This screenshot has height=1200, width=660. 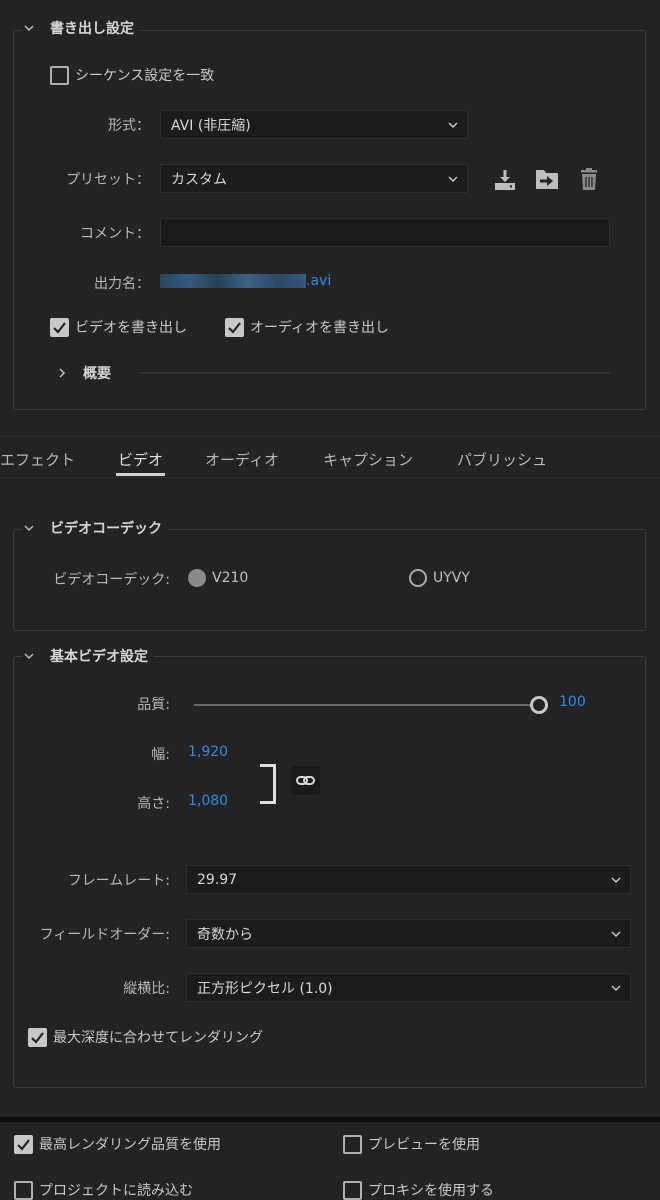 I want to click on video-codec-title: ビデオコーデック, so click(x=106, y=529).